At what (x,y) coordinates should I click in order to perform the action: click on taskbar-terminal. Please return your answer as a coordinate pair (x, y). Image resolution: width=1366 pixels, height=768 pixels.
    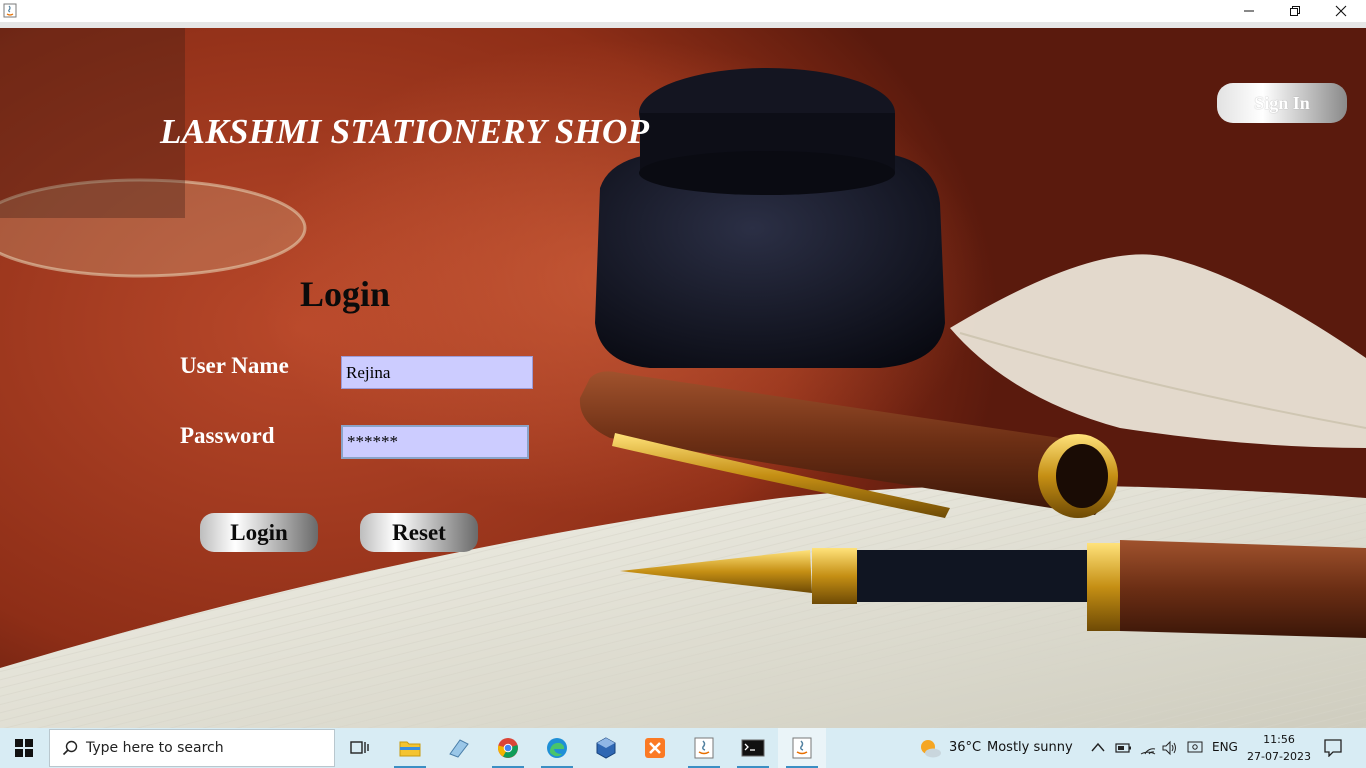
    Looking at the image, I should click on (753, 748).